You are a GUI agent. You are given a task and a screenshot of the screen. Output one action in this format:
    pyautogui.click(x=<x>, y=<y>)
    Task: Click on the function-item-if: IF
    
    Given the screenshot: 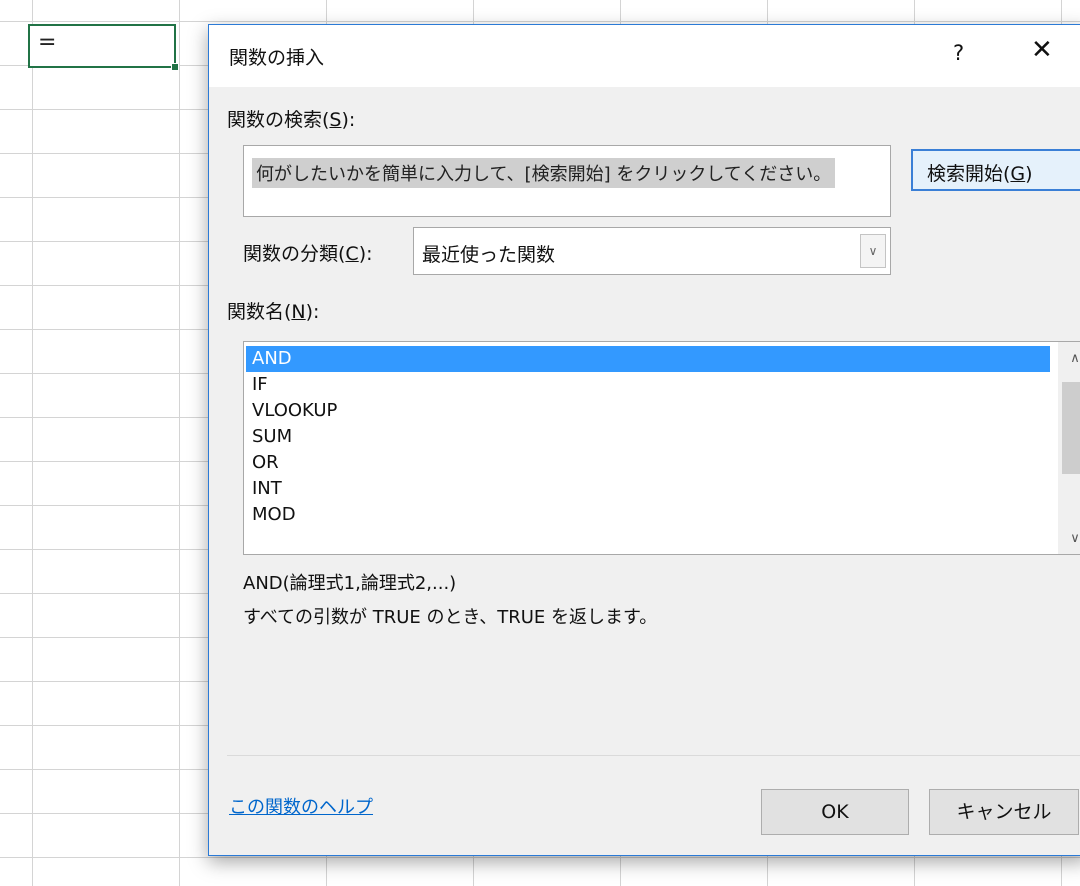 What is the action you would take?
    pyautogui.click(x=648, y=385)
    